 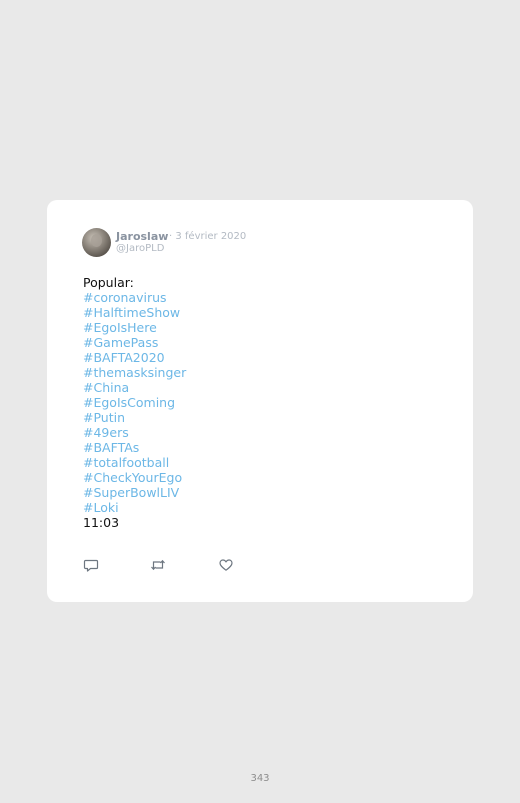 What do you see at coordinates (140, 248) in the screenshot?
I see `author-handle: @JaroPLD` at bounding box center [140, 248].